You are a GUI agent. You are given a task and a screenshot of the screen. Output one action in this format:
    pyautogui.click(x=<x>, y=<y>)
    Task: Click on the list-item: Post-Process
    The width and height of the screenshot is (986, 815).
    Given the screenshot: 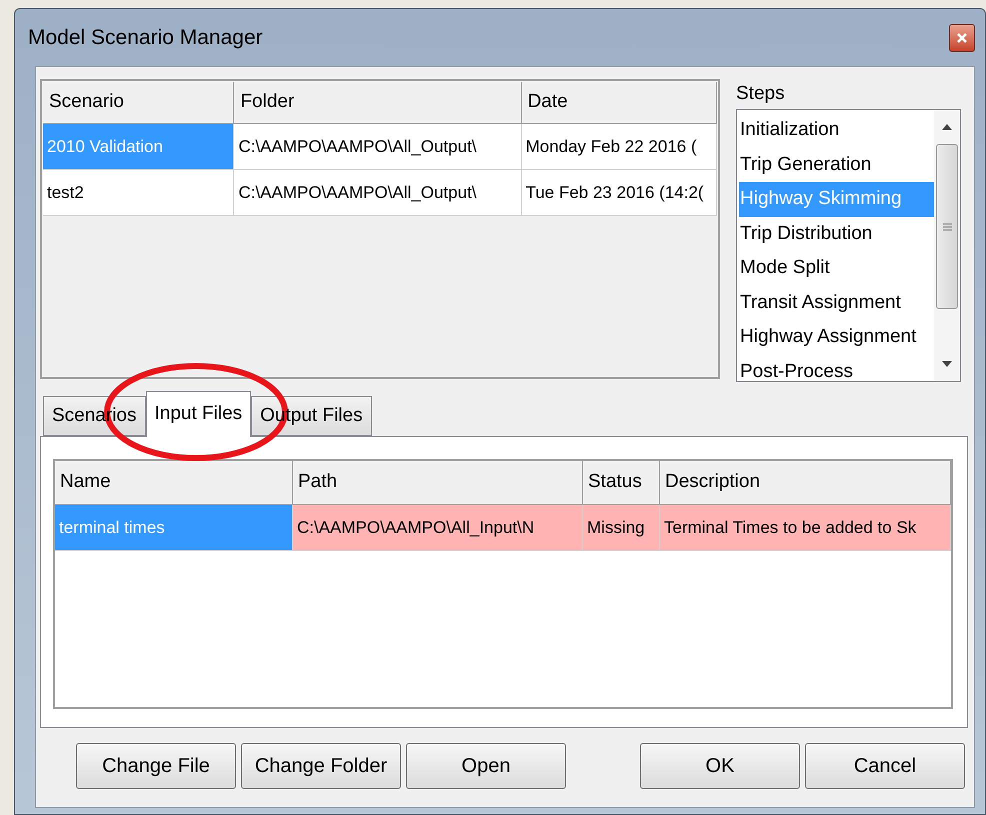 What is the action you would take?
    pyautogui.click(x=836, y=367)
    